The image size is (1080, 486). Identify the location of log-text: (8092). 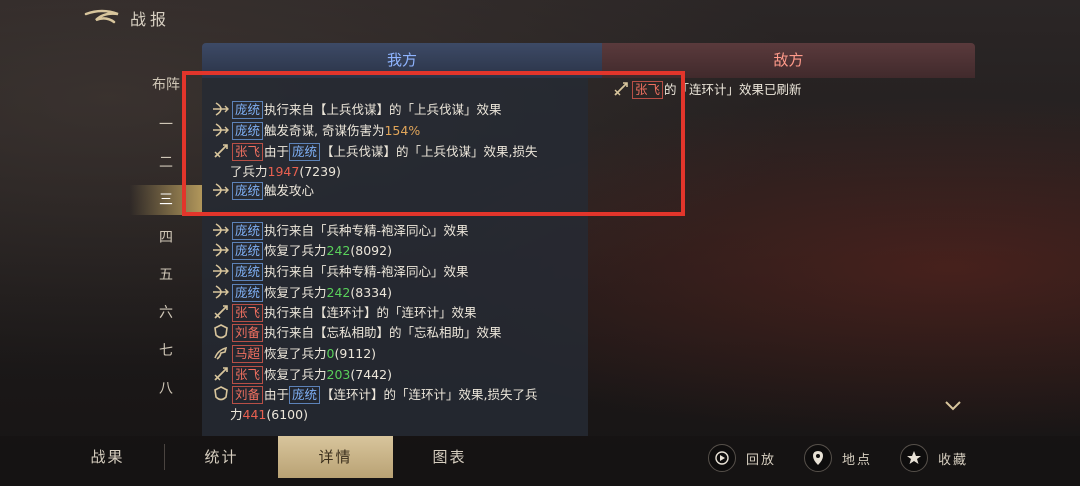
(371, 250).